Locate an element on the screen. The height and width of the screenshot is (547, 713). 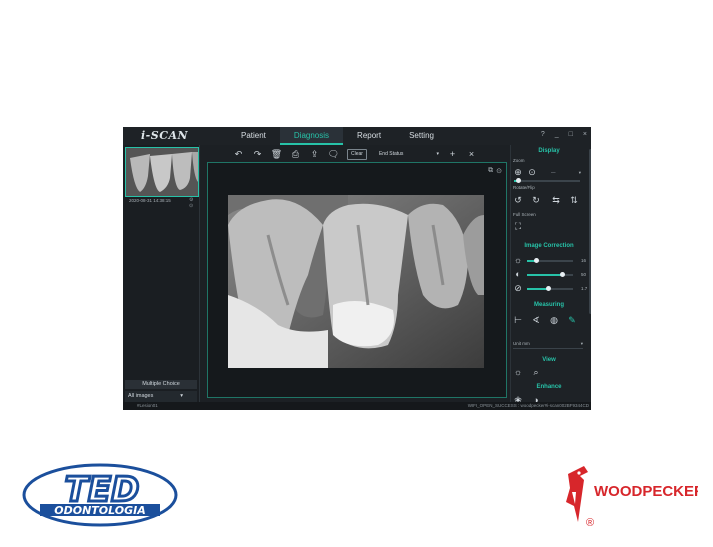
fullscreen-icon: ⛶ is located at coordinates (518, 226).